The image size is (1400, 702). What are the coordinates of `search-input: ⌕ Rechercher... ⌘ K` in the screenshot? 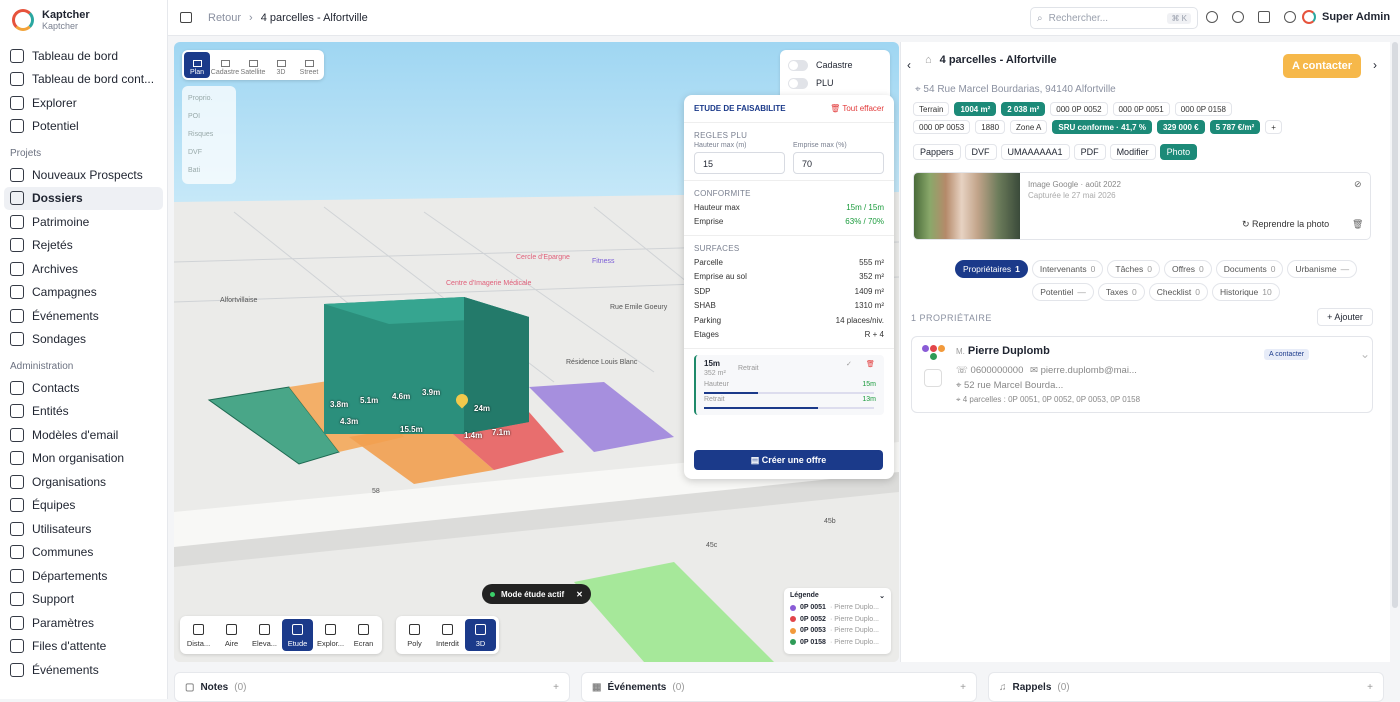 It's located at (1114, 18).